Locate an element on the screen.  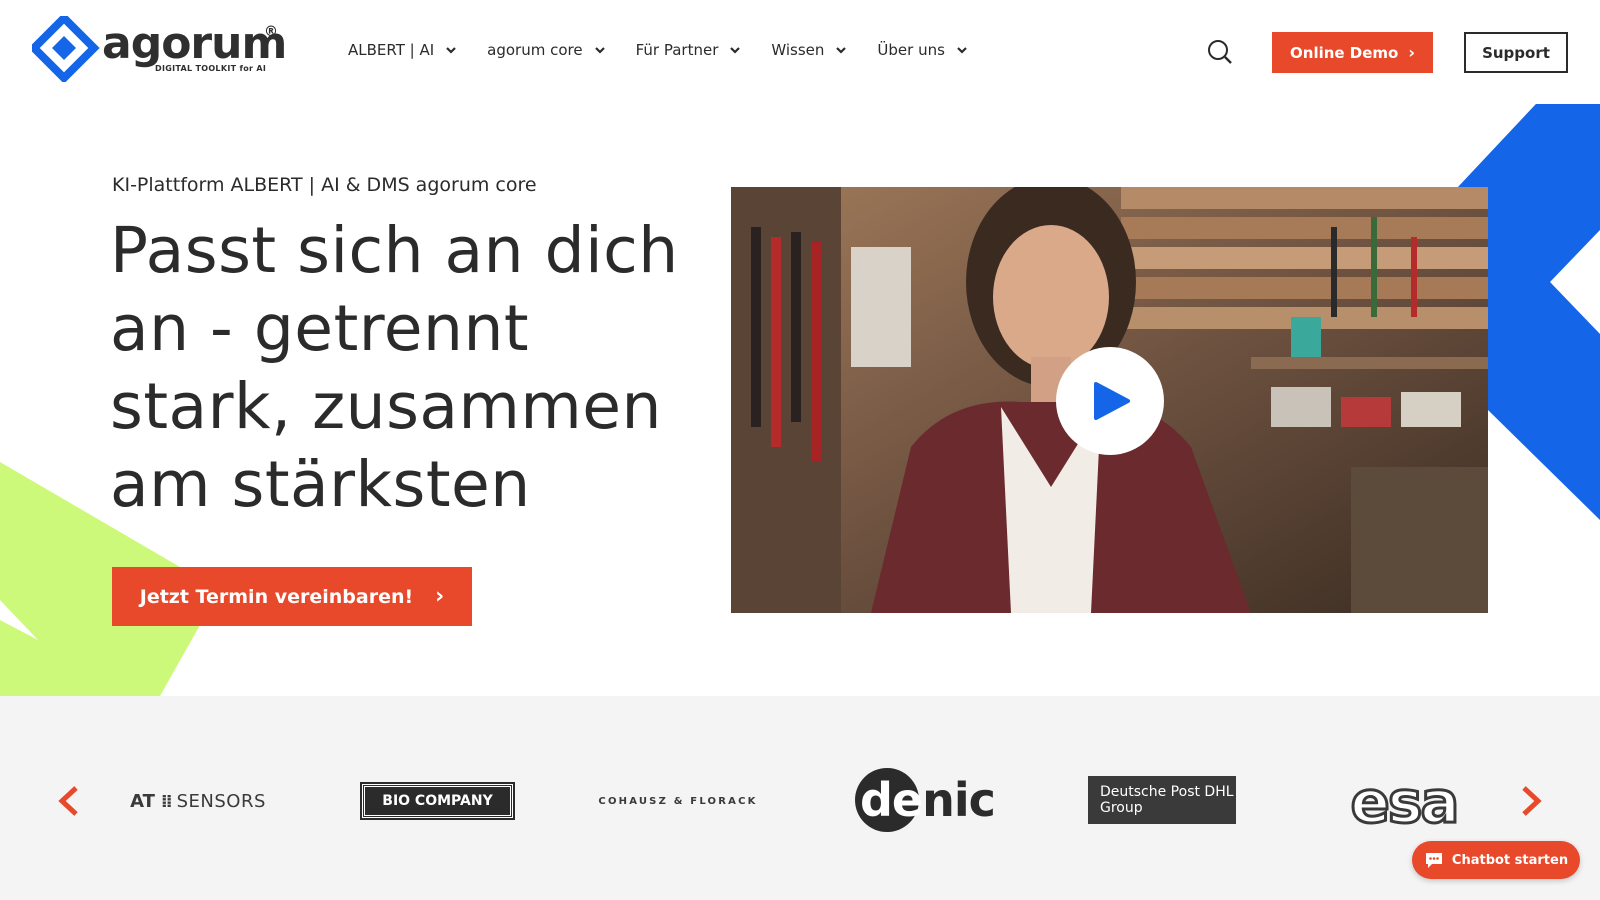
partner-label: Deutsche Post DHL Group is located at coordinates (1167, 800).